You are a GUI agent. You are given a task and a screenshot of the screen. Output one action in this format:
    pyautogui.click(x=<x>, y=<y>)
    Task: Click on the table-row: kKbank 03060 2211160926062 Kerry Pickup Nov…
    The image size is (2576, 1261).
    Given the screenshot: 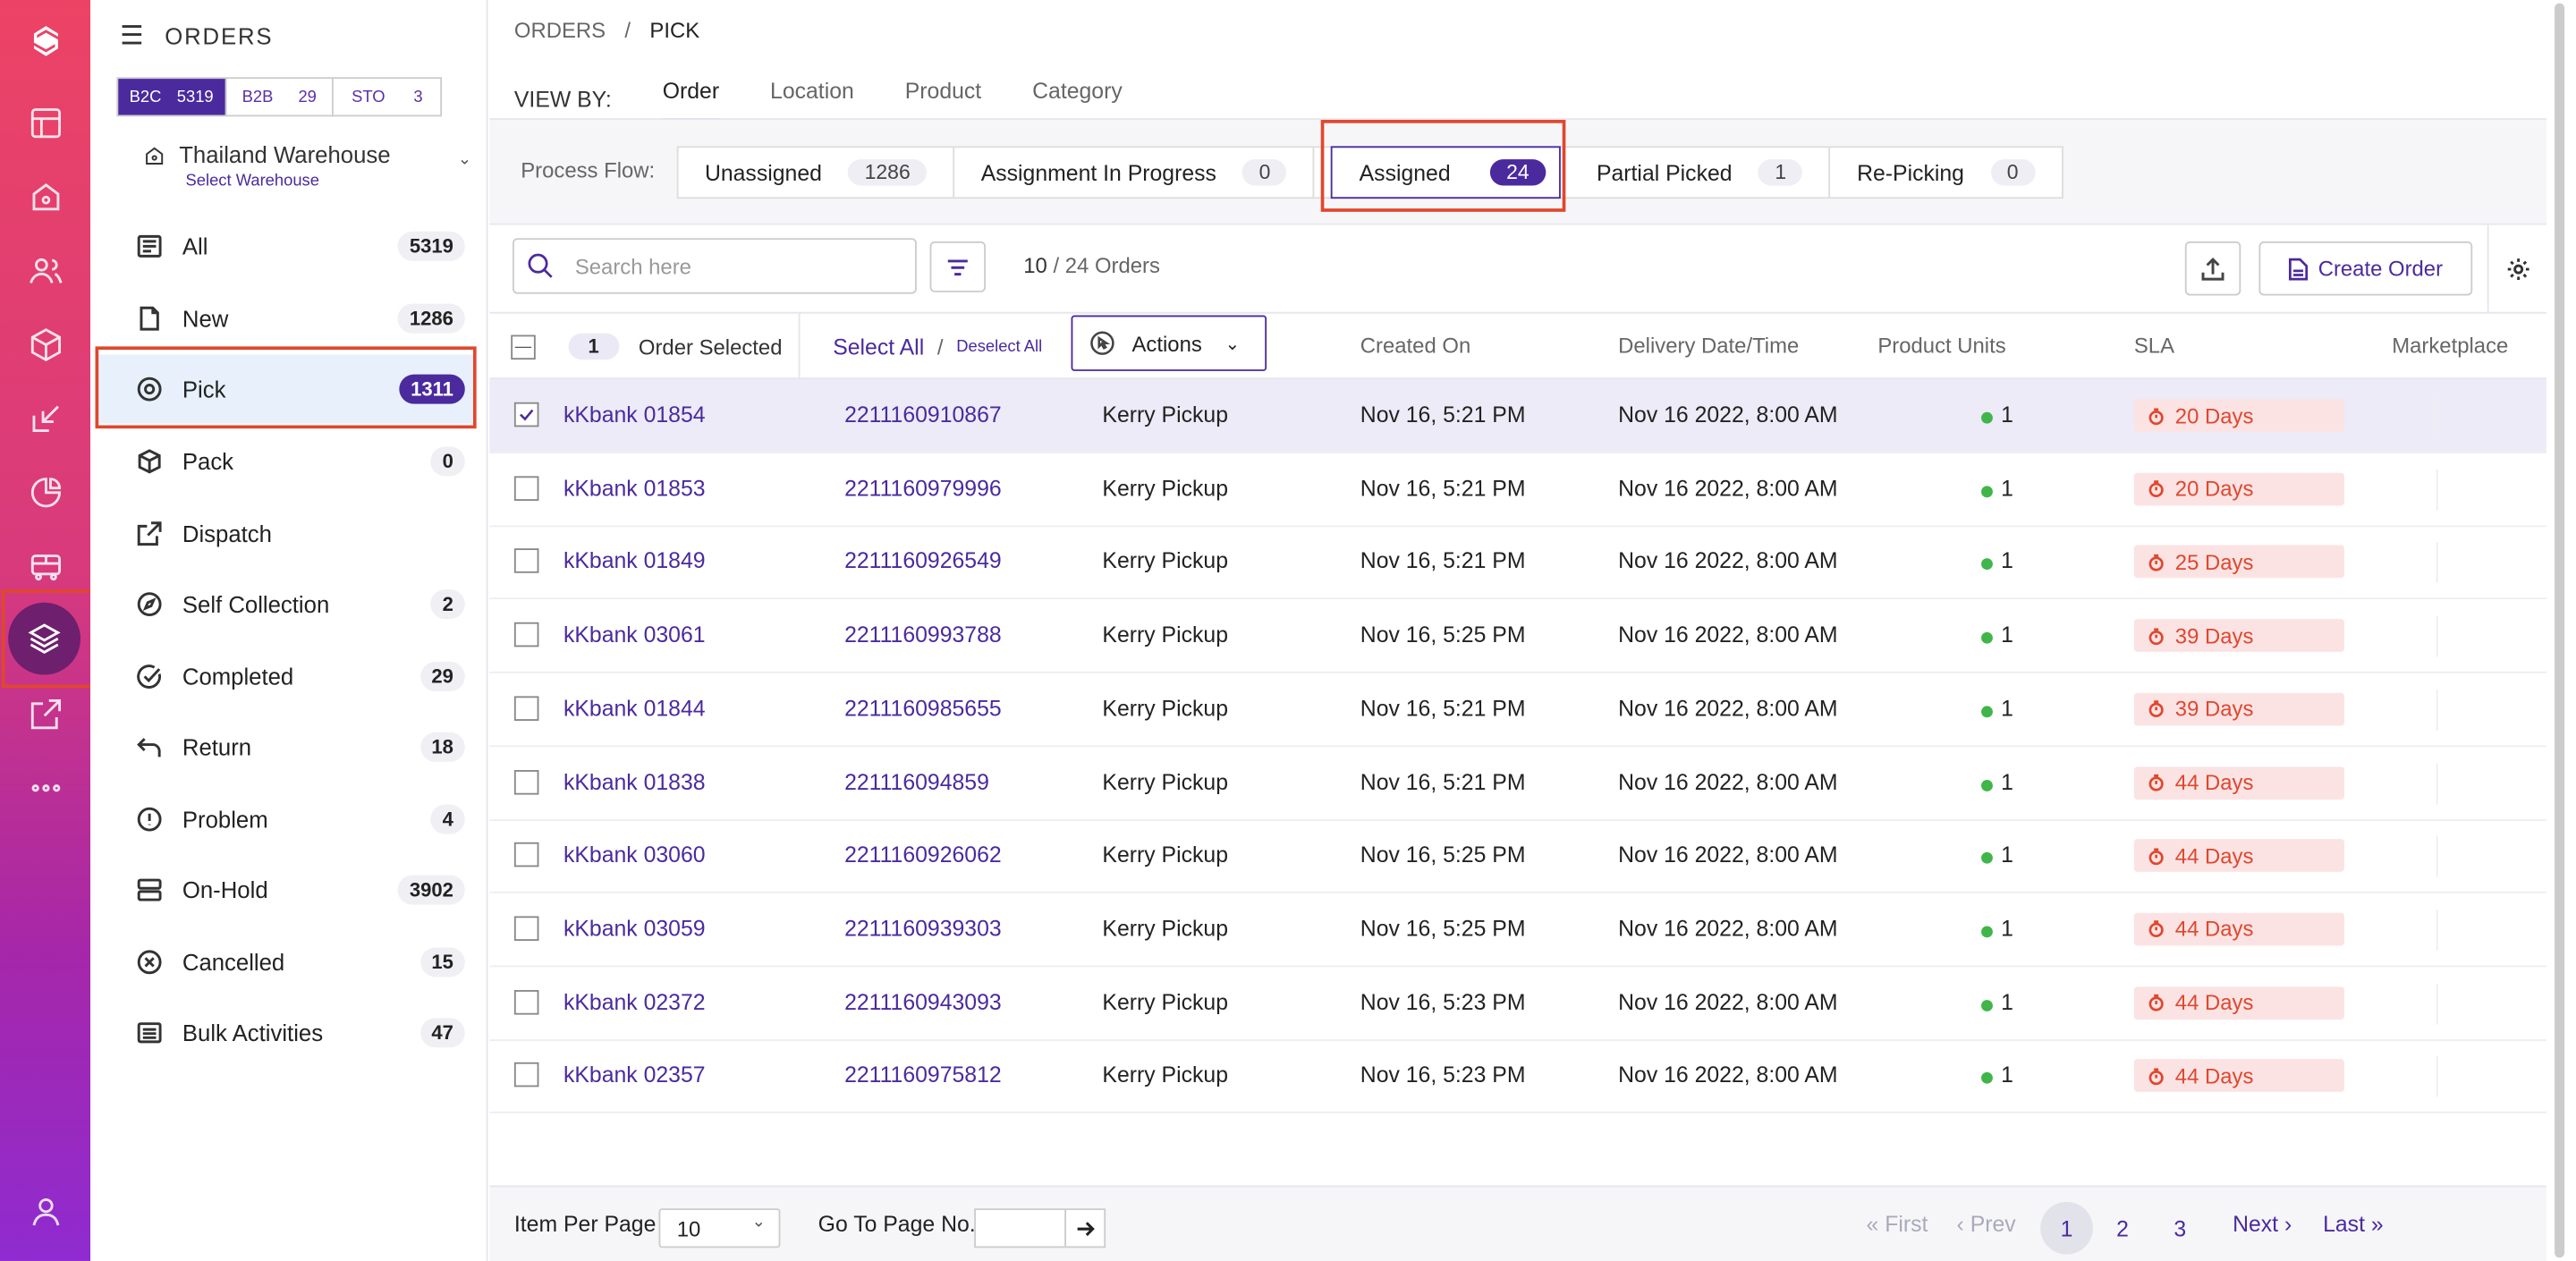 What is the action you would take?
    pyautogui.click(x=1517, y=856)
    